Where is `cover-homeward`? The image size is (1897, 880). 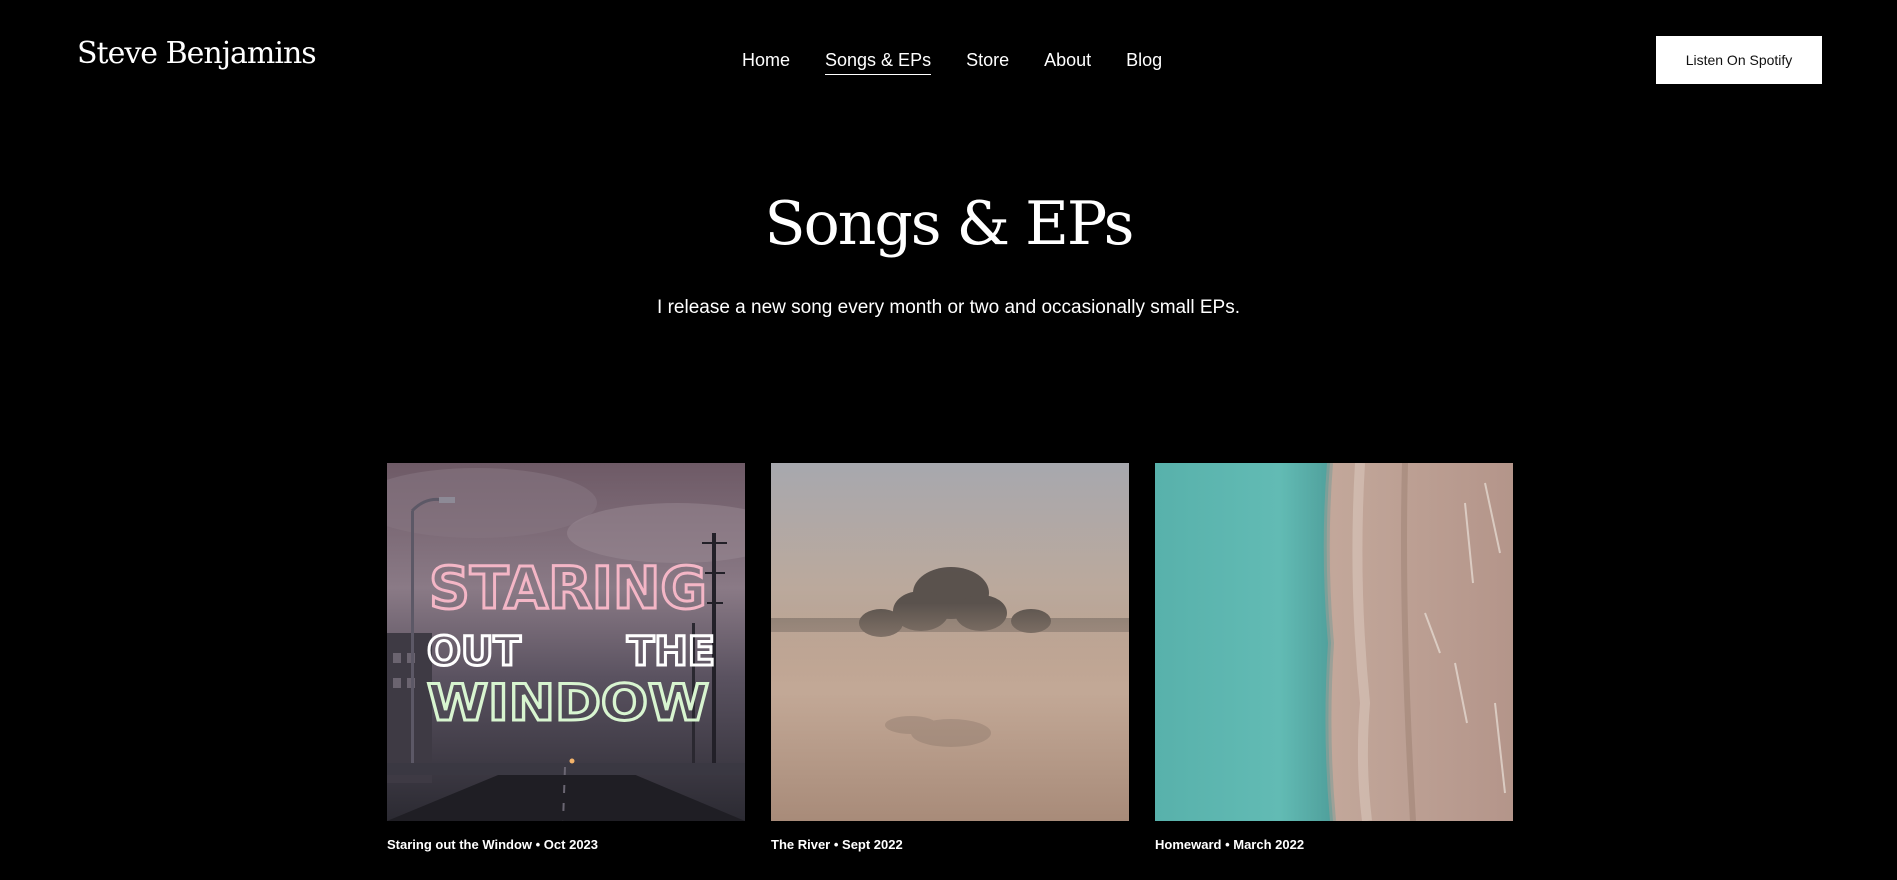 cover-homeward is located at coordinates (1334, 642).